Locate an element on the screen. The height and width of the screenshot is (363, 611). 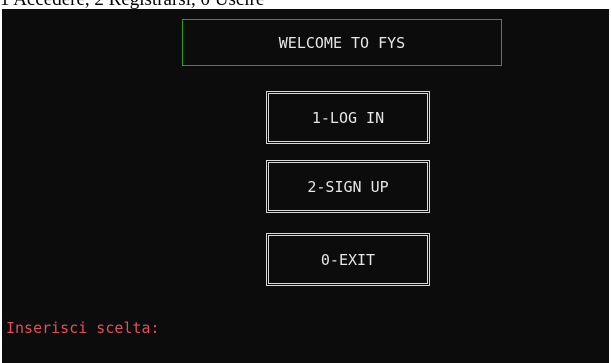
exit-label: 0-EXIT is located at coordinates (348, 259).